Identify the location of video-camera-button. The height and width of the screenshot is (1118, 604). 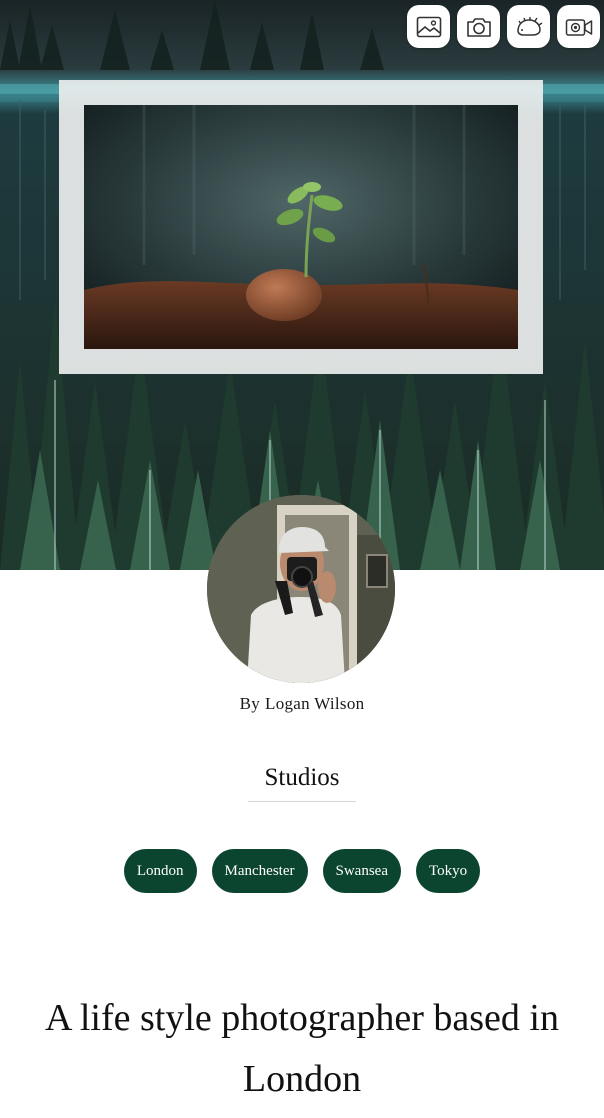
(578, 26).